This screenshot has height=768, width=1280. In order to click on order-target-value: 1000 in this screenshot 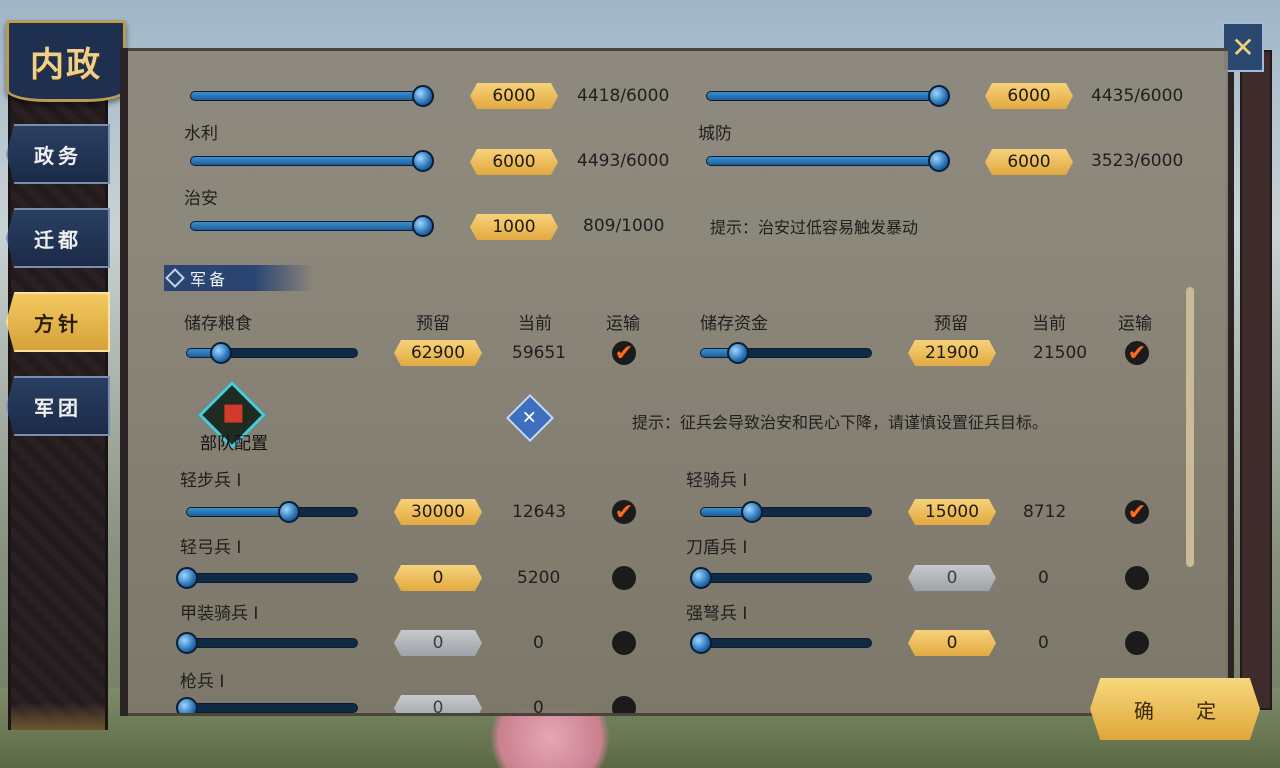, I will do `click(514, 227)`.